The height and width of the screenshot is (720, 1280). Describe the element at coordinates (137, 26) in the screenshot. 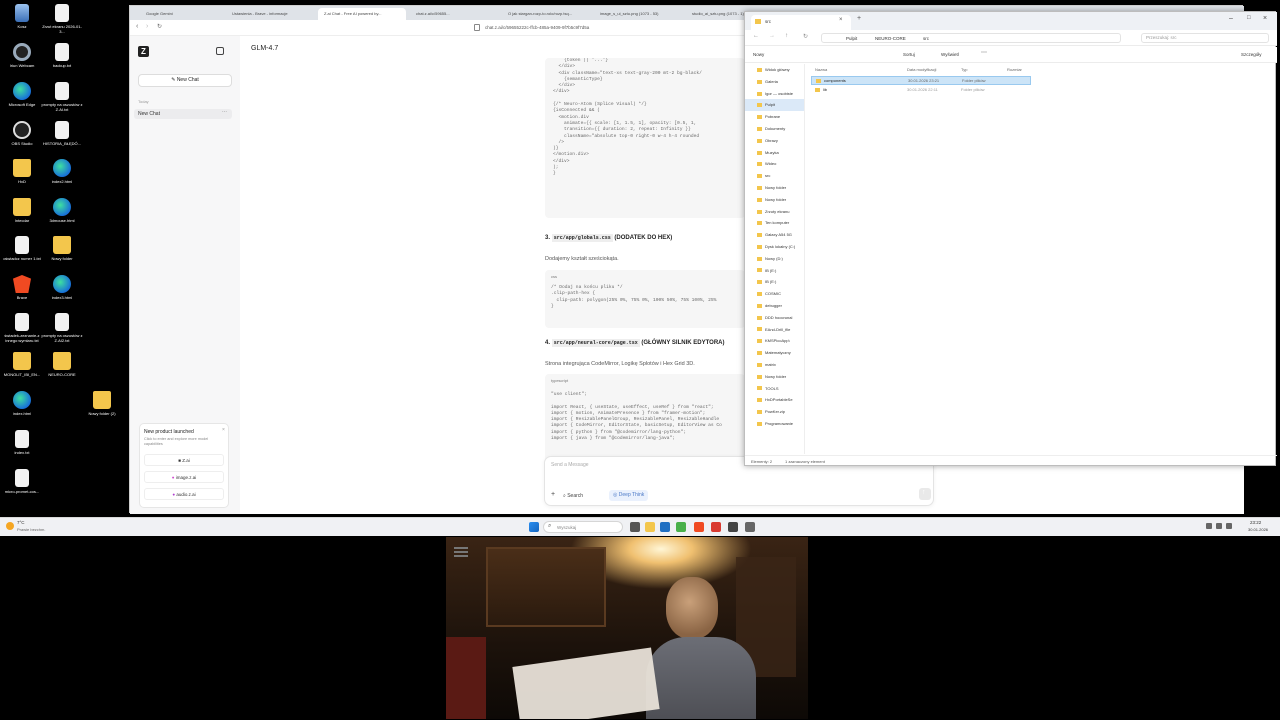

I see `back-icon: ‹` at that location.